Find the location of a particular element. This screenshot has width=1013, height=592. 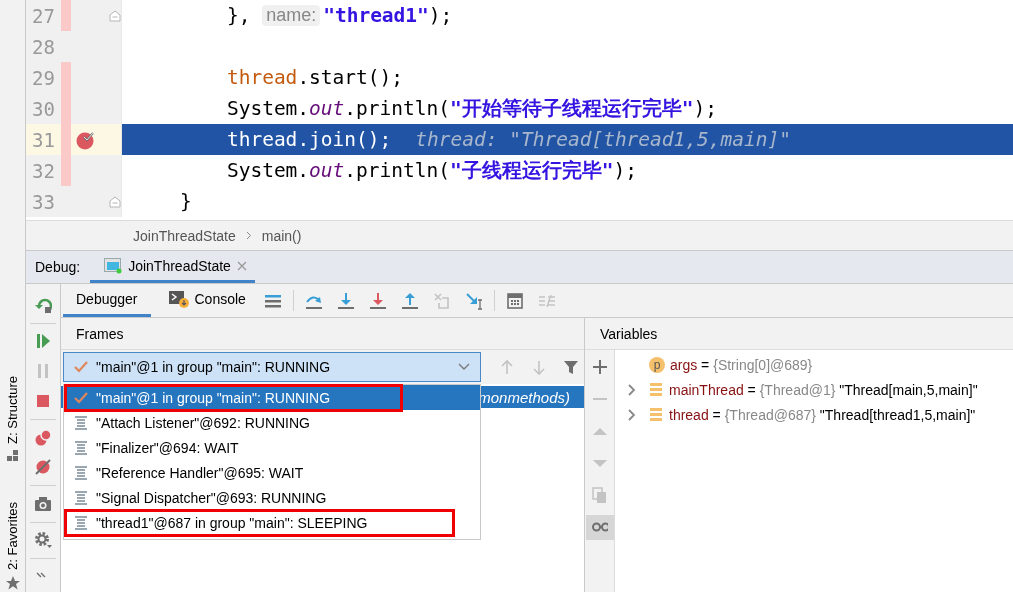

dropdown-value: "main"@1 in group "main": RUNNING is located at coordinates (214, 367).